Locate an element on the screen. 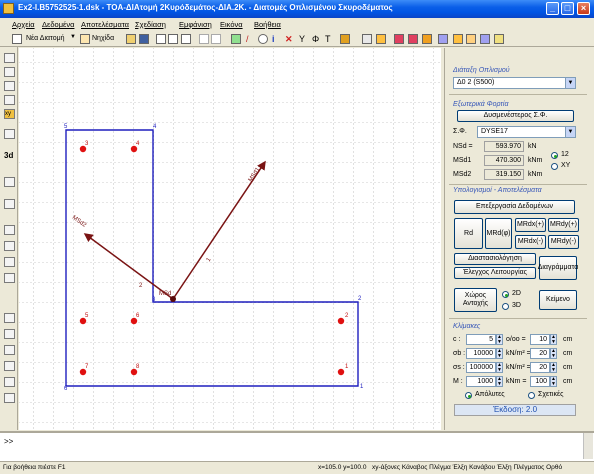 The height and width of the screenshot is (474, 594). c-scale-spinner: ▲ ▼ is located at coordinates (553, 339).